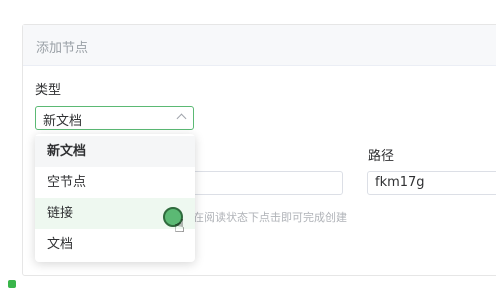 Image resolution: width=496 pixels, height=288 pixels. Describe the element at coordinates (431, 183) in the screenshot. I see `path-input: fkm17g` at that location.